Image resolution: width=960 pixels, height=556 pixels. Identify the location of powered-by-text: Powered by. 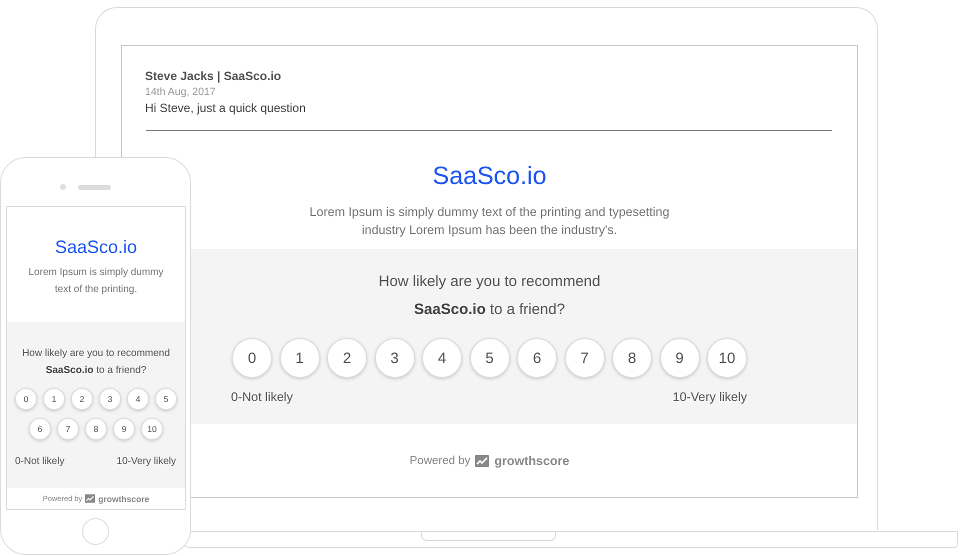
(440, 460).